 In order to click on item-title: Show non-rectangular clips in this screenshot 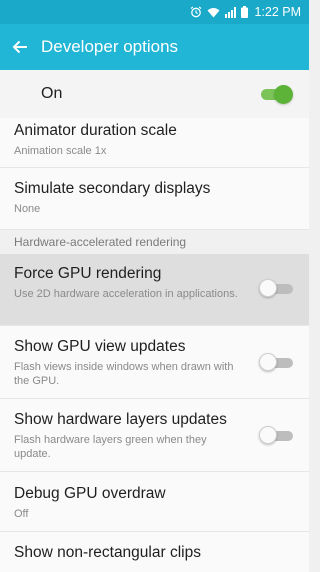, I will do `click(107, 552)`.